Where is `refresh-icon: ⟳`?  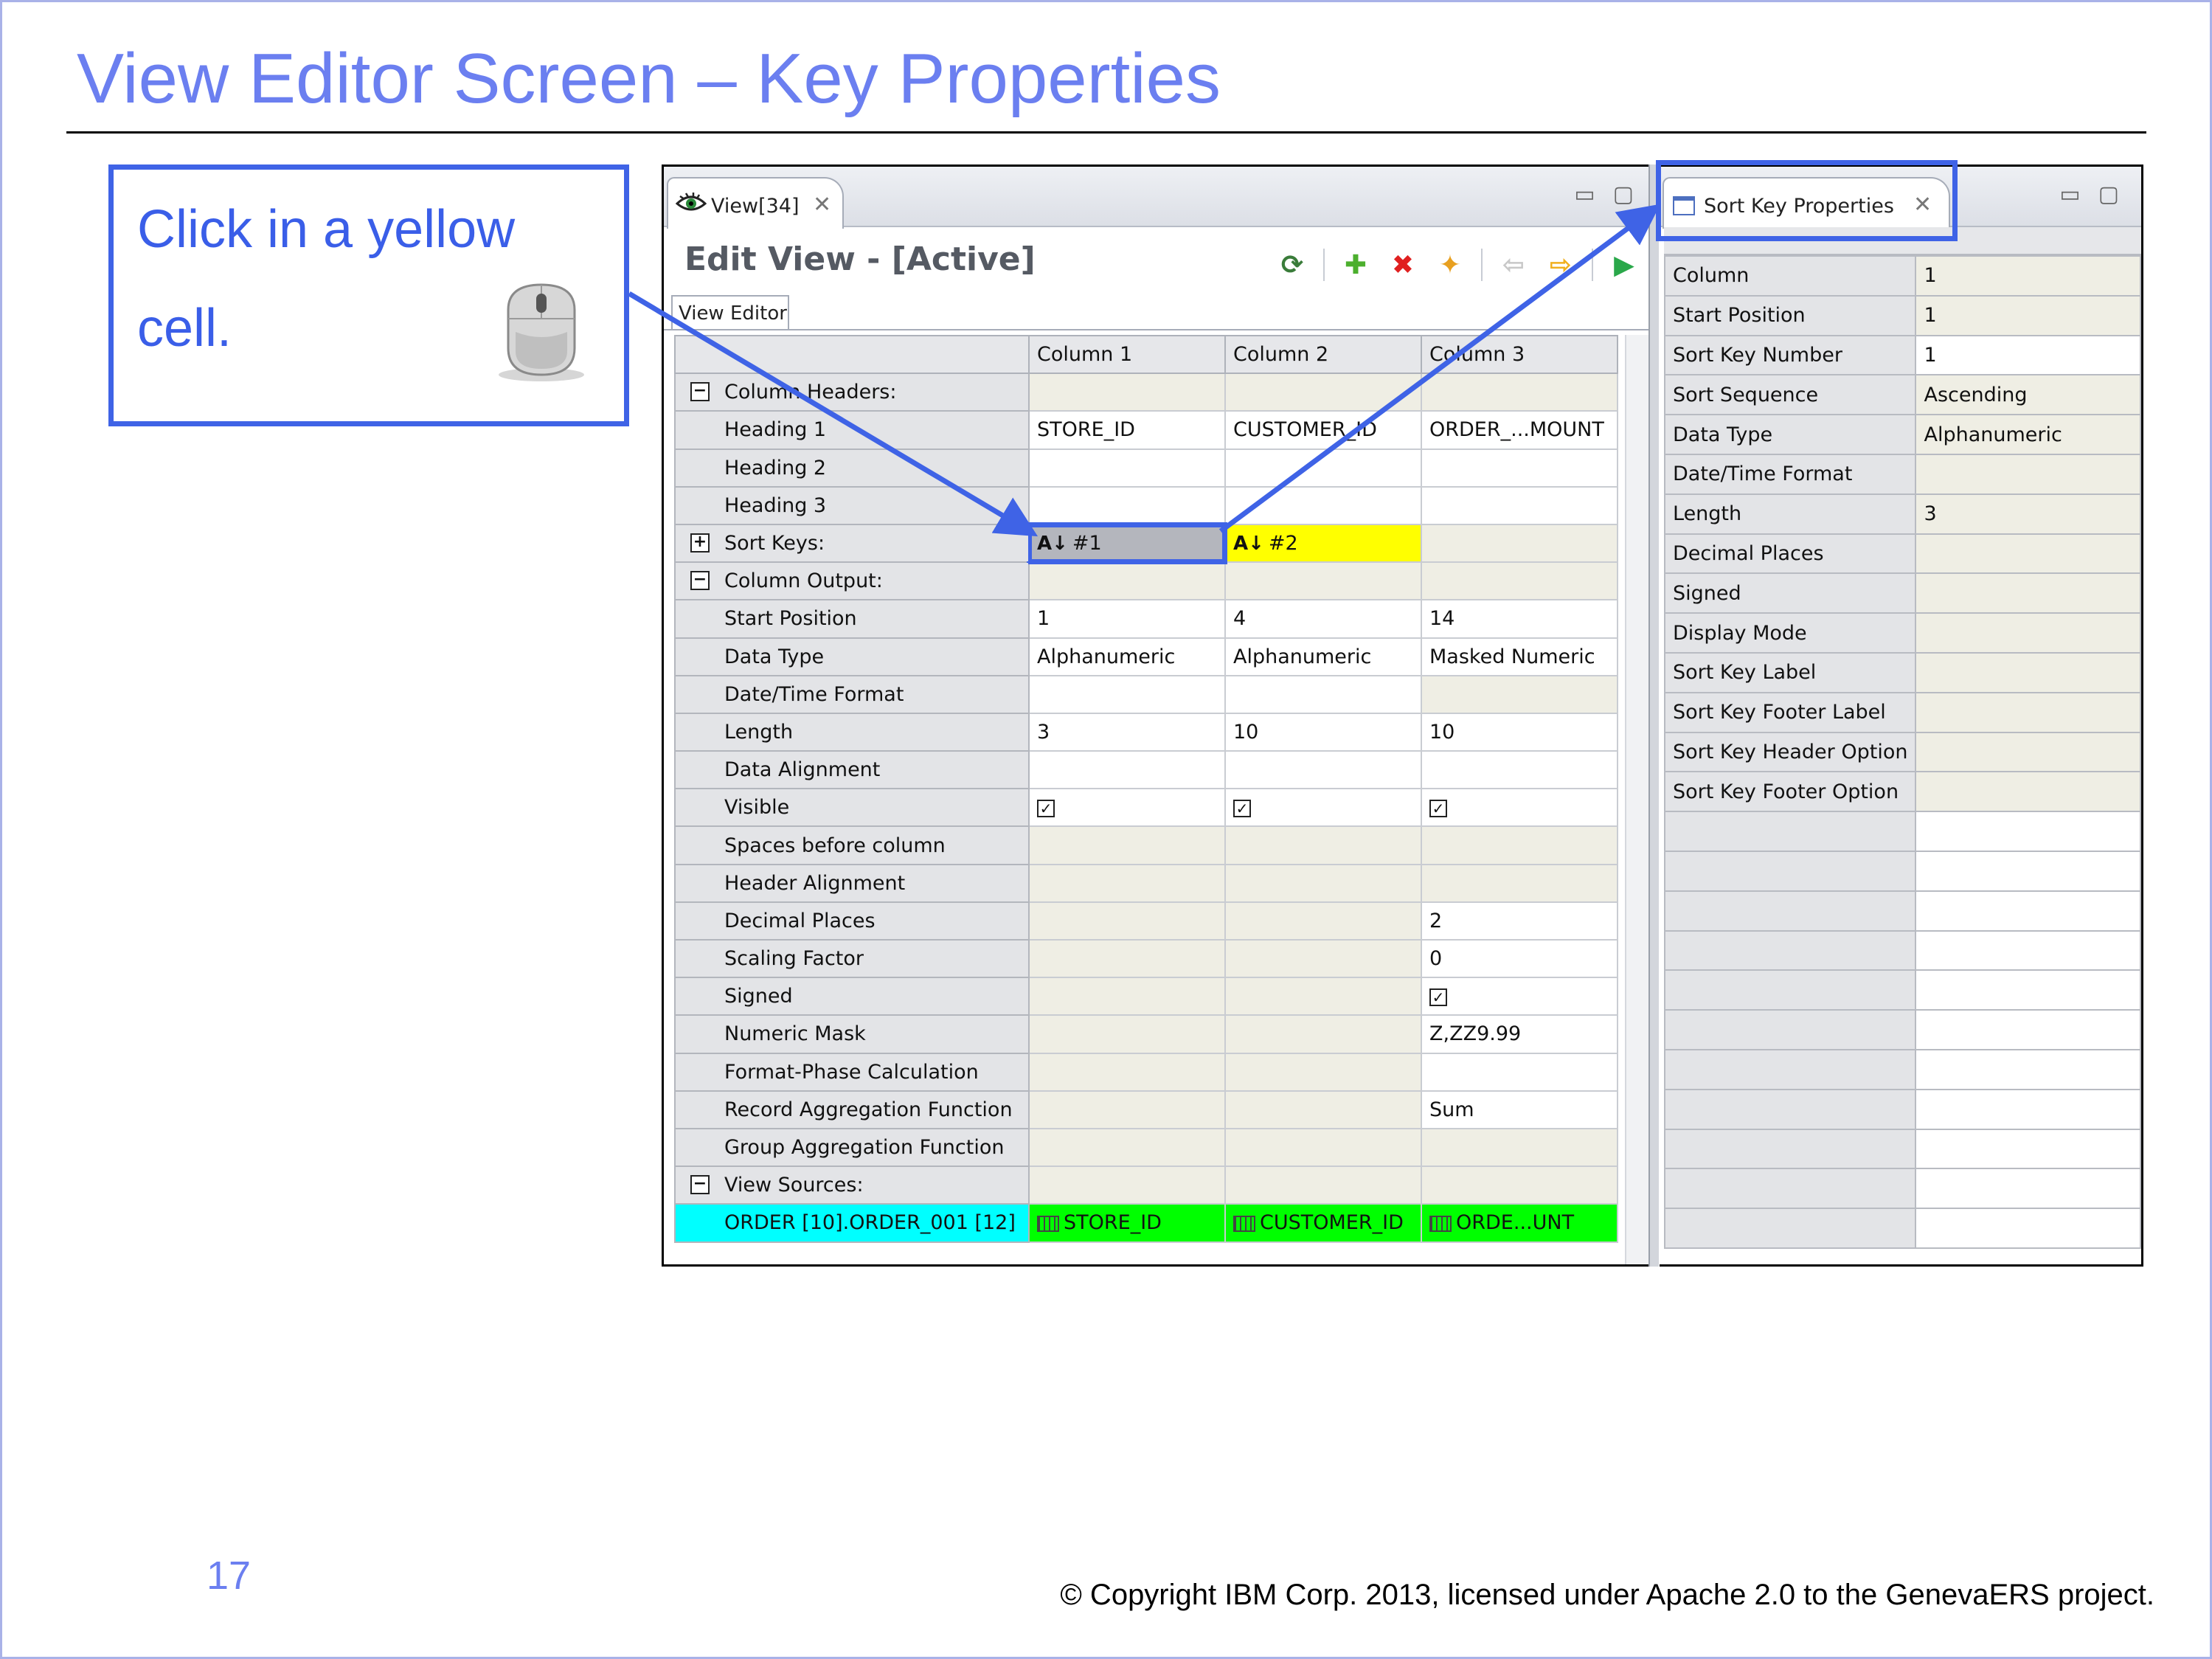
refresh-icon: ⟳ is located at coordinates (1292, 265).